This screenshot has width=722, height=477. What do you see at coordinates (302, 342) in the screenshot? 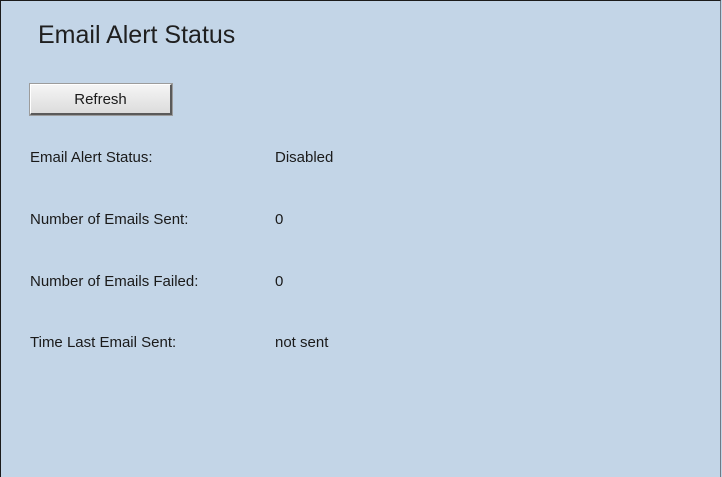
I see `time-last-email-value: not sent` at bounding box center [302, 342].